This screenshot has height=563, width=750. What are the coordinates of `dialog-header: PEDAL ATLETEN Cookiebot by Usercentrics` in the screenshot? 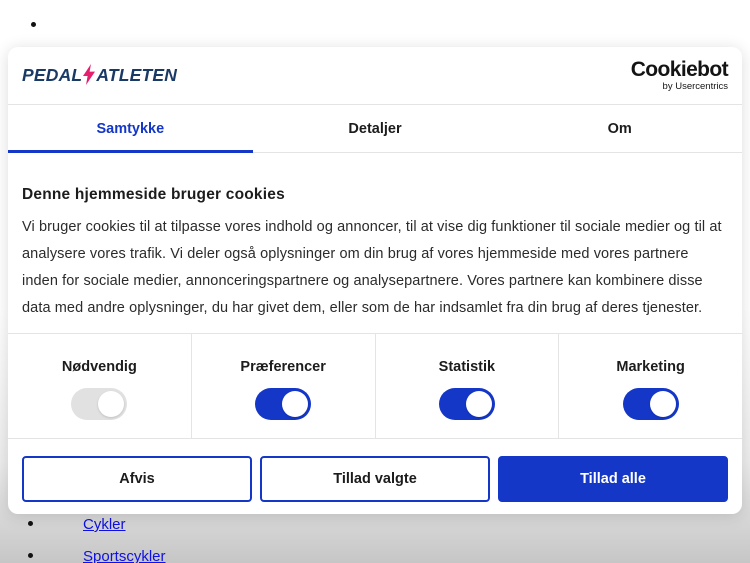 It's located at (375, 75).